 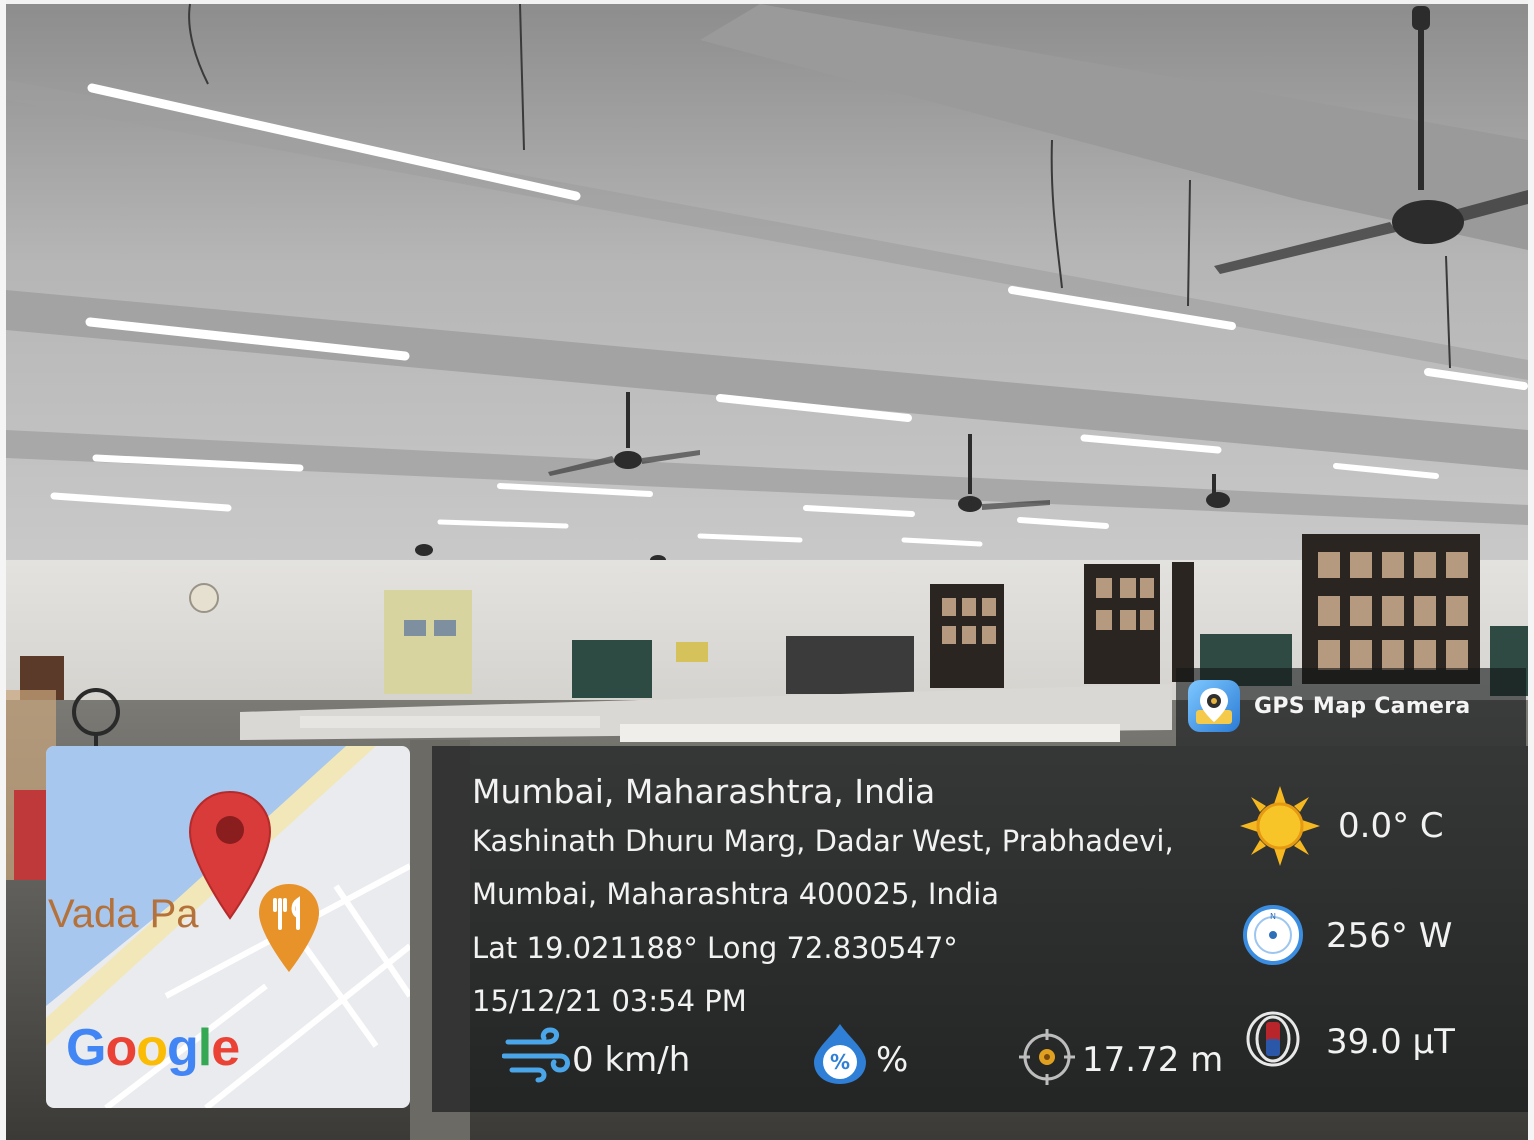 What do you see at coordinates (1362, 706) in the screenshot?
I see `app-name-label: GPS Map Camera` at bounding box center [1362, 706].